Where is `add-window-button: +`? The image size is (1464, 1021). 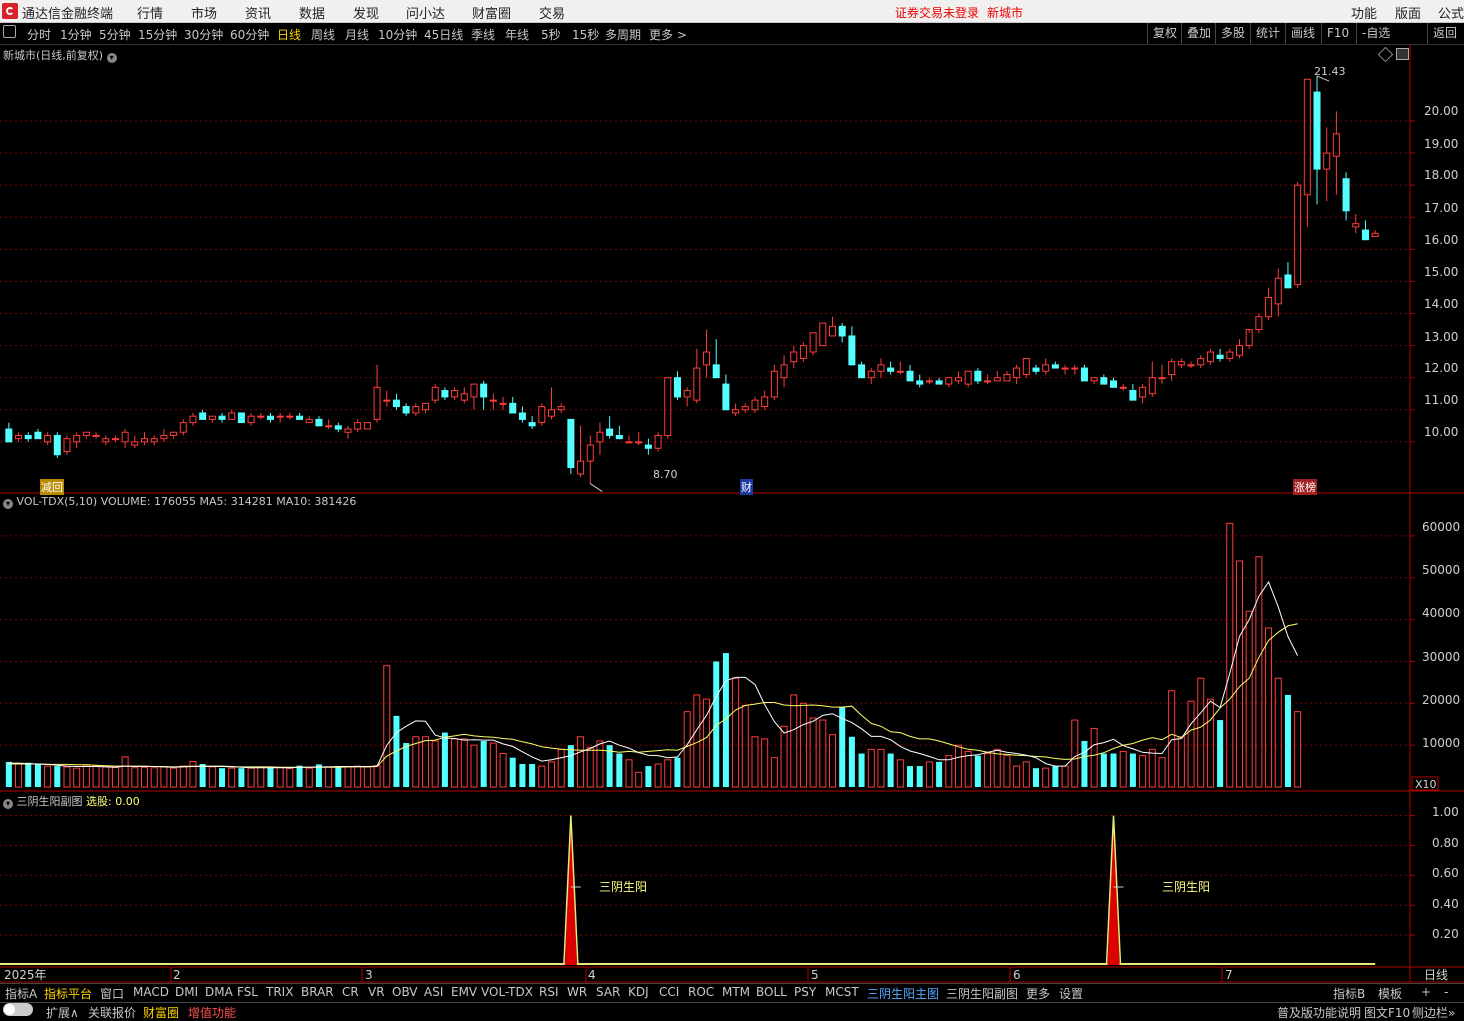 add-window-button: + is located at coordinates (1426, 992).